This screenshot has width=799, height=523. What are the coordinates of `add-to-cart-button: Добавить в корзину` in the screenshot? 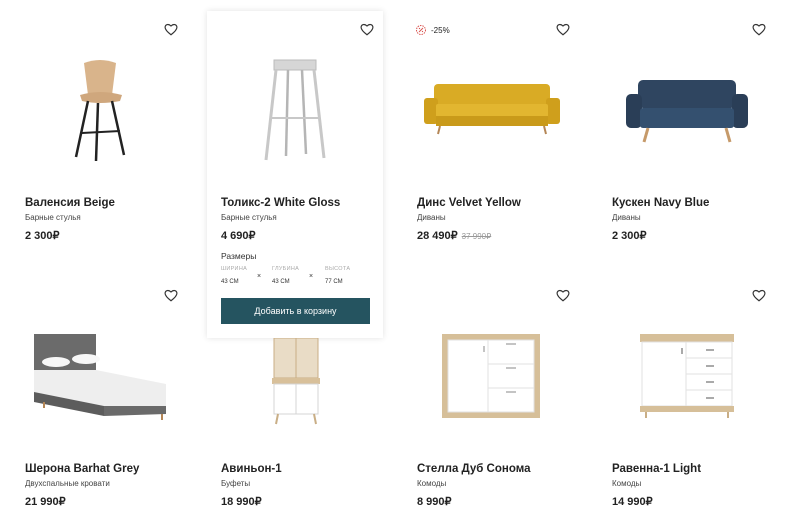 It's located at (295, 311).